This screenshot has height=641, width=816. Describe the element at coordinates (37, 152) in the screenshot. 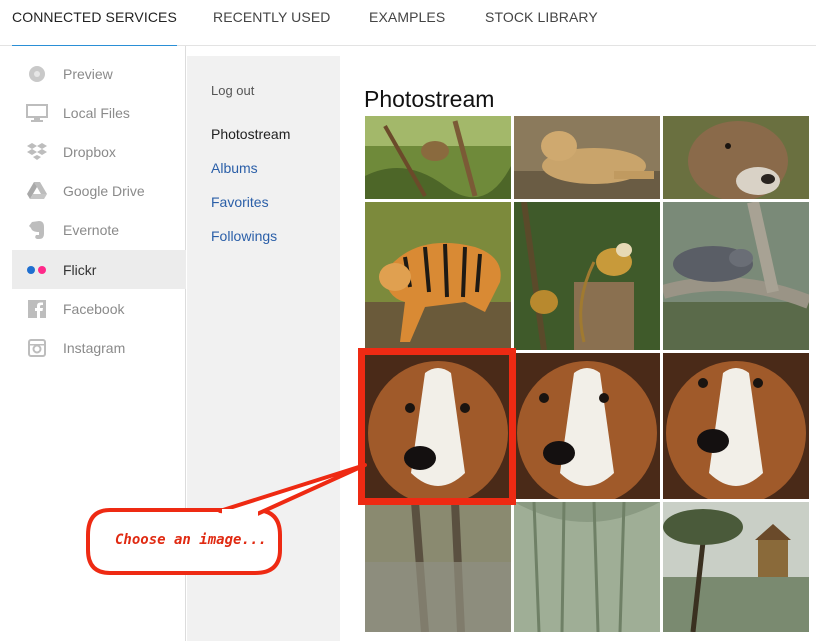

I see `dropbox-icon` at that location.